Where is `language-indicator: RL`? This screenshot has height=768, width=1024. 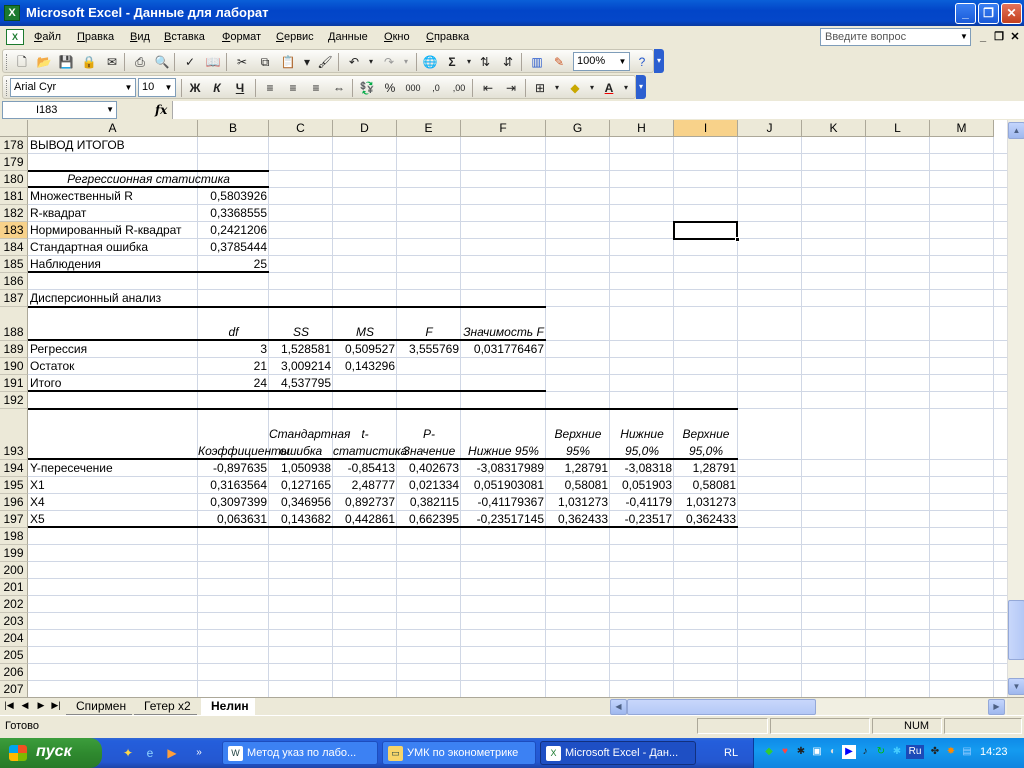 language-indicator: RL is located at coordinates (731, 753).